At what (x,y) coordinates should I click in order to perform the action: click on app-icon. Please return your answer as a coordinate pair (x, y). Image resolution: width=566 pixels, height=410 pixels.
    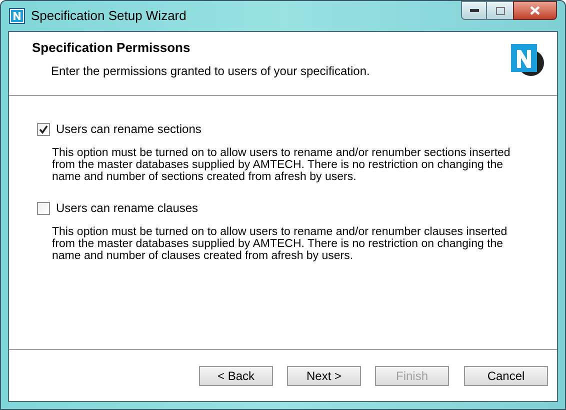
    Looking at the image, I should click on (17, 16).